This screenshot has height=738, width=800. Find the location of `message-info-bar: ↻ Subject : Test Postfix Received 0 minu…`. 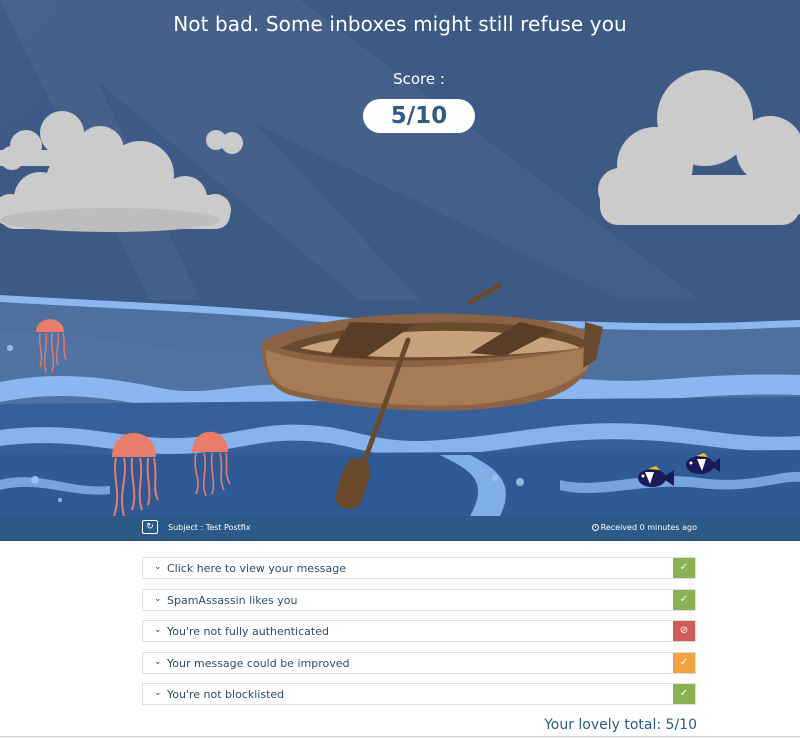

message-info-bar: ↻ Subject : Test Postfix Received 0 minu… is located at coordinates (400, 528).